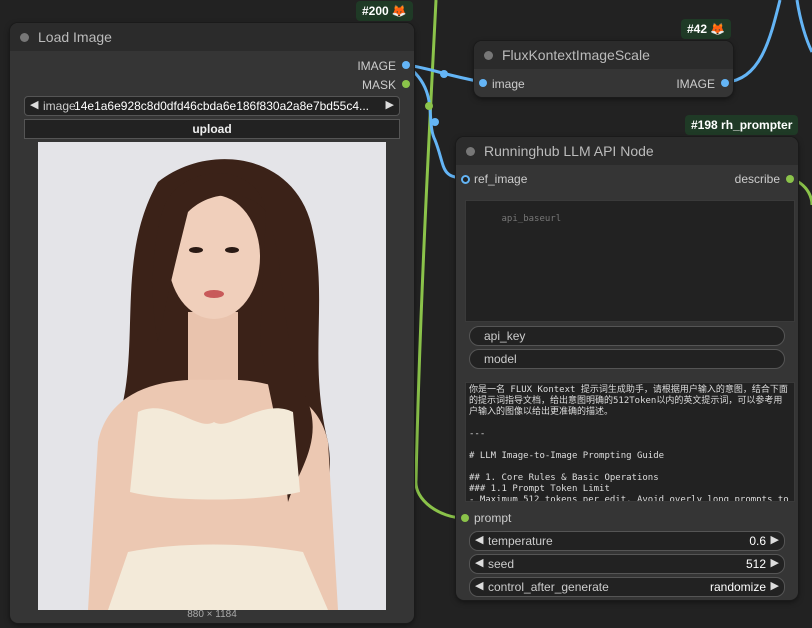  Describe the element at coordinates (465, 179) in the screenshot. I see `input-slot-ref-image` at that location.